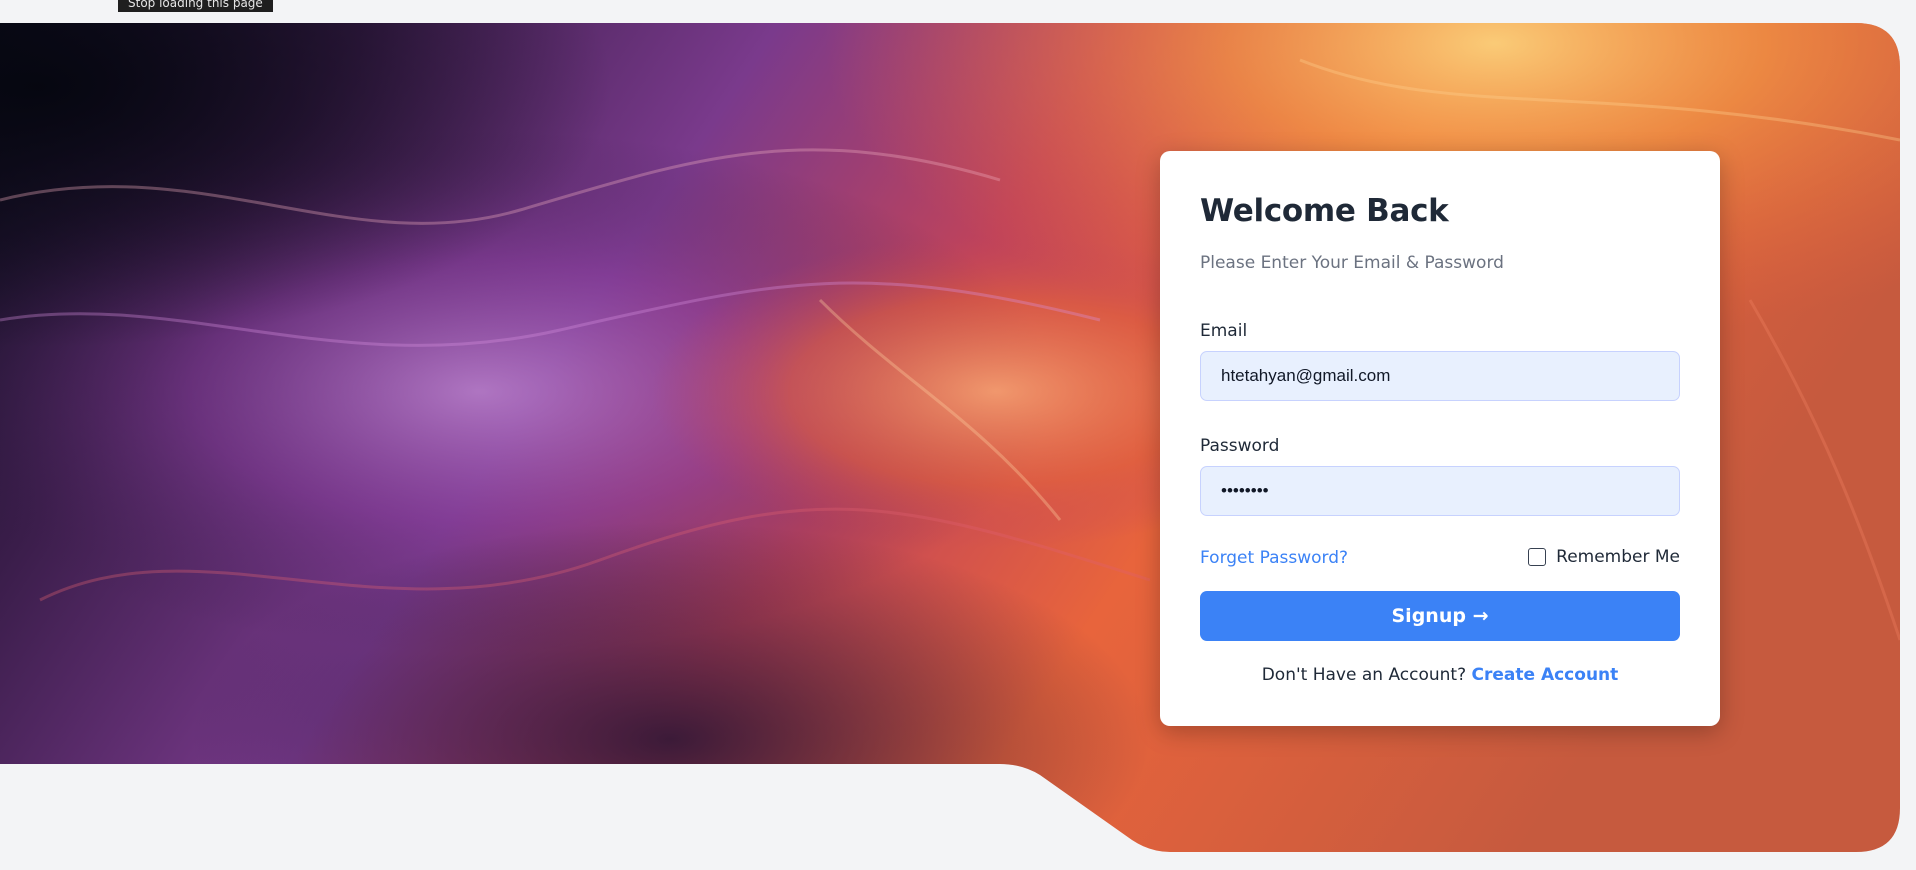 The height and width of the screenshot is (870, 1916). I want to click on login-title: Welcome Back, so click(1324, 211).